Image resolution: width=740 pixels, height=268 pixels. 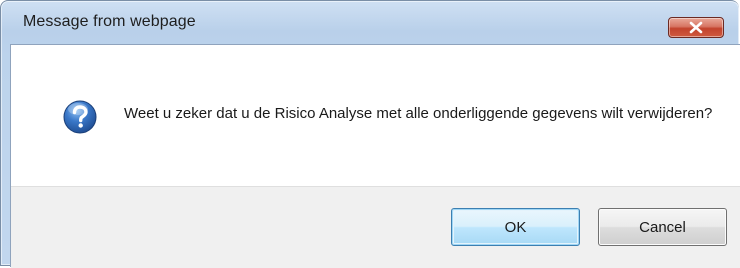 What do you see at coordinates (662, 227) in the screenshot?
I see `cancel-button: Cancel` at bounding box center [662, 227].